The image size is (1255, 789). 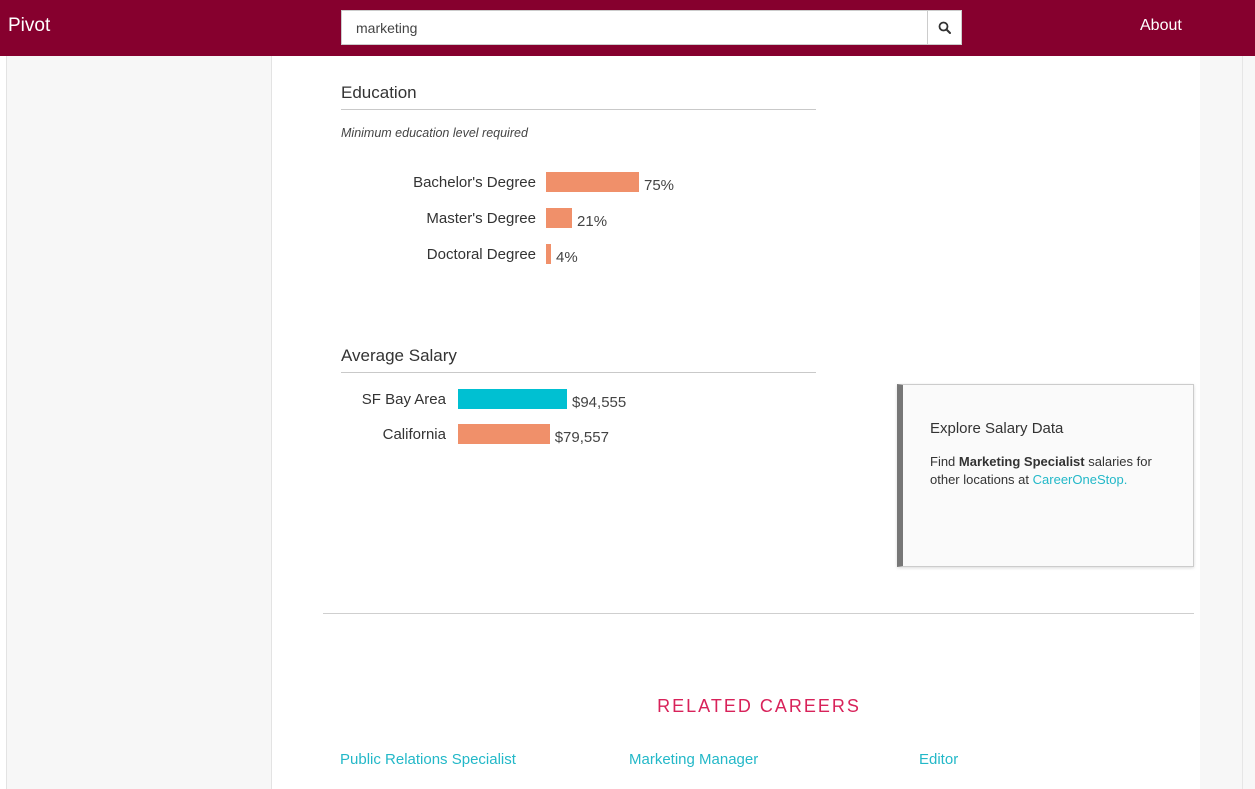 I want to click on explore-title: Explore Salary Data, so click(x=997, y=428).